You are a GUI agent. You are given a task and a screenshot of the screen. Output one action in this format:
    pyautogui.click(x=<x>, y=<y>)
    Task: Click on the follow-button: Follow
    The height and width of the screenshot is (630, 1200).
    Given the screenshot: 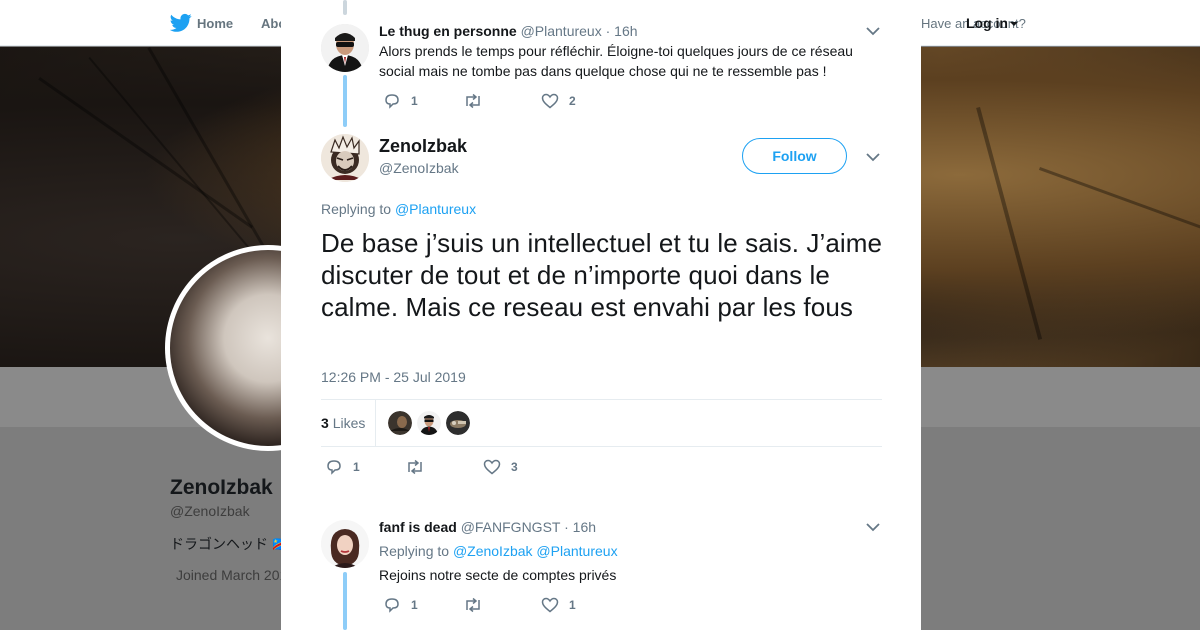 What is the action you would take?
    pyautogui.click(x=794, y=156)
    